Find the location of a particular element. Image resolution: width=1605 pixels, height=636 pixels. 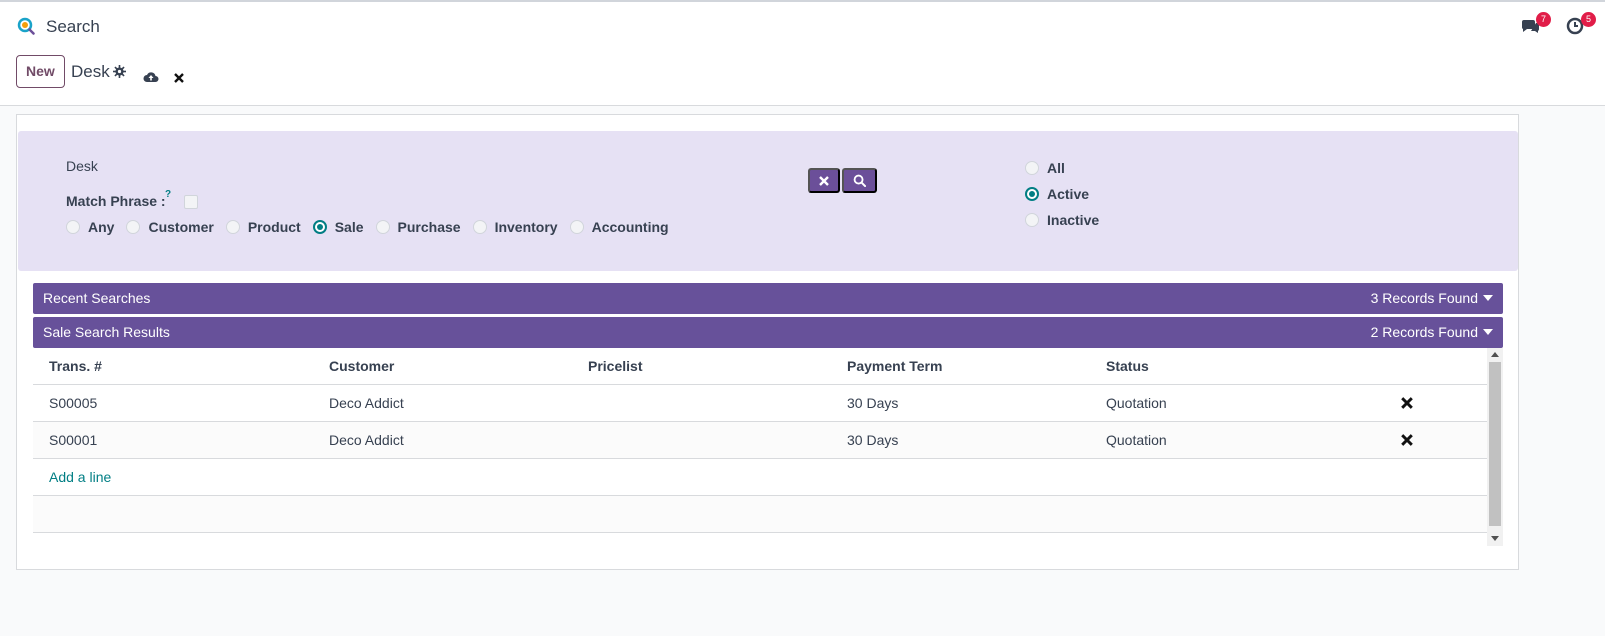

cell-trans: S00005 is located at coordinates (73, 403).